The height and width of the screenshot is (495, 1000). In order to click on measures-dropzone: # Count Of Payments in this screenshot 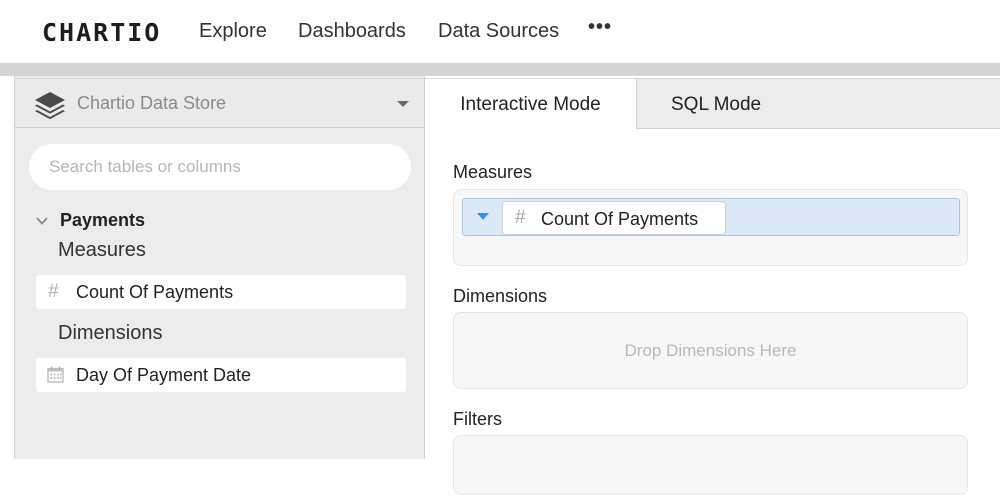, I will do `click(710, 227)`.